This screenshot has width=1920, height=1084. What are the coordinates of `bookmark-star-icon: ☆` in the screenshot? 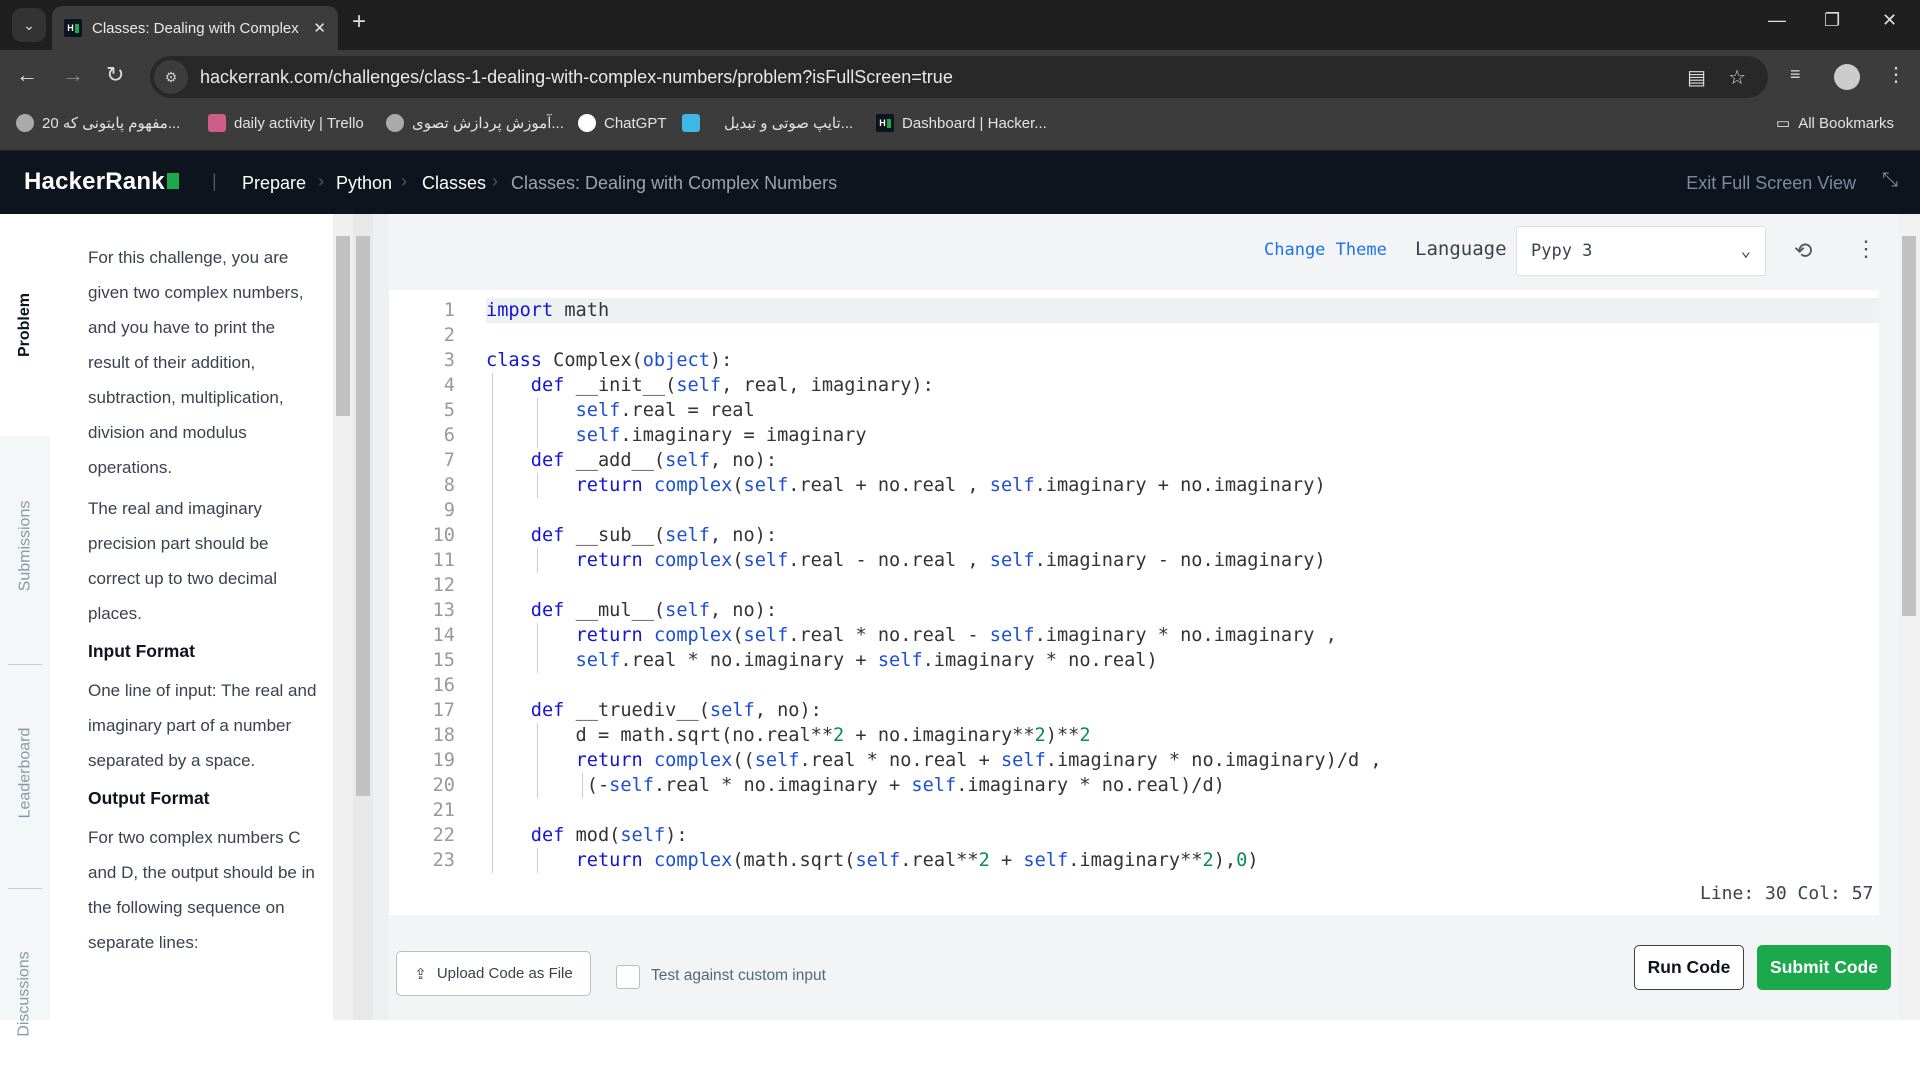 It's located at (1737, 77).